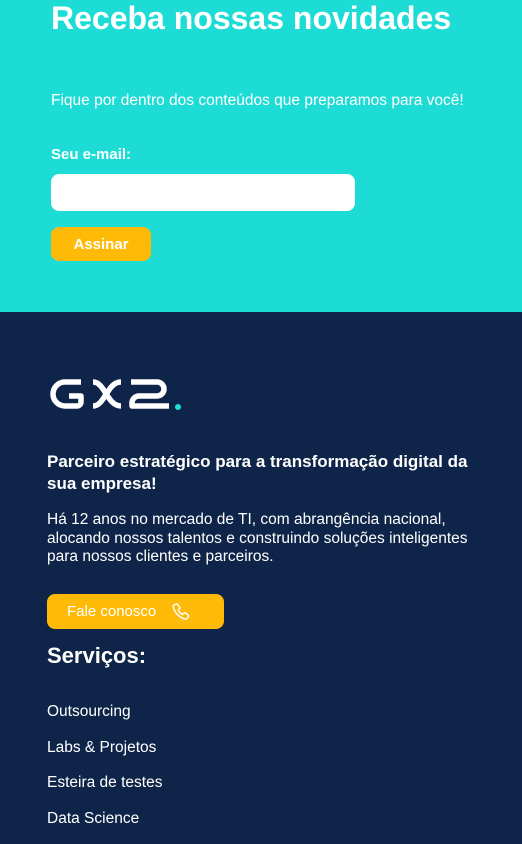 This screenshot has height=844, width=522. What do you see at coordinates (93, 818) in the screenshot?
I see `service-link-data-science: Data Science` at bounding box center [93, 818].